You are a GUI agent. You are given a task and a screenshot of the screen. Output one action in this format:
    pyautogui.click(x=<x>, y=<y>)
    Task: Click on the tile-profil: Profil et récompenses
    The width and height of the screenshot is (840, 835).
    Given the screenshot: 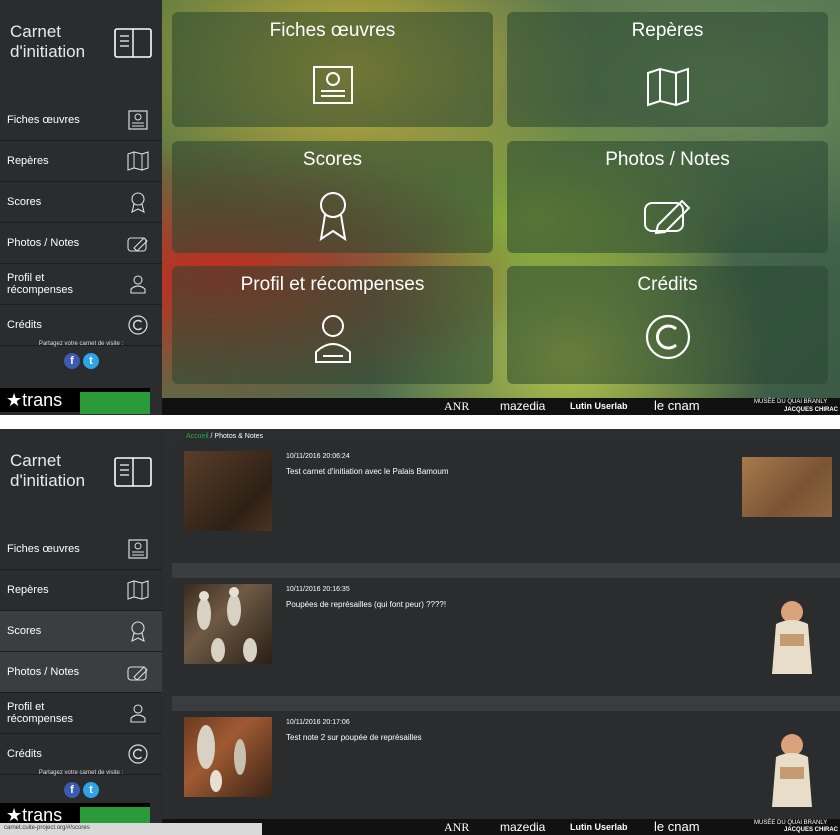 What is the action you would take?
    pyautogui.click(x=332, y=325)
    